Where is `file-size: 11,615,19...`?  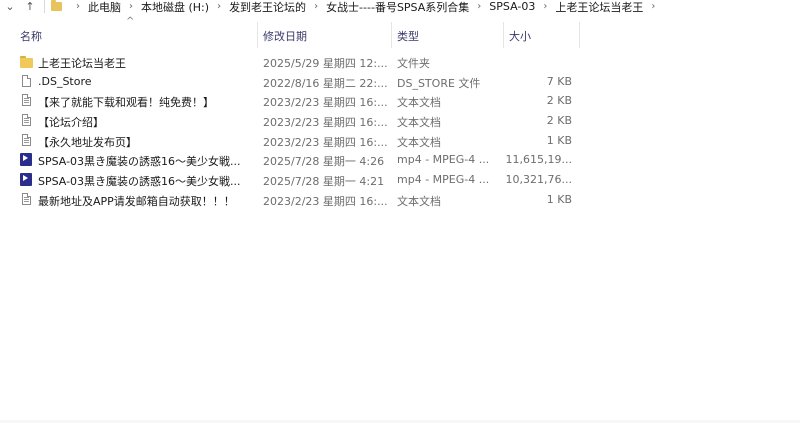 file-size: 11,615,19... is located at coordinates (538, 160).